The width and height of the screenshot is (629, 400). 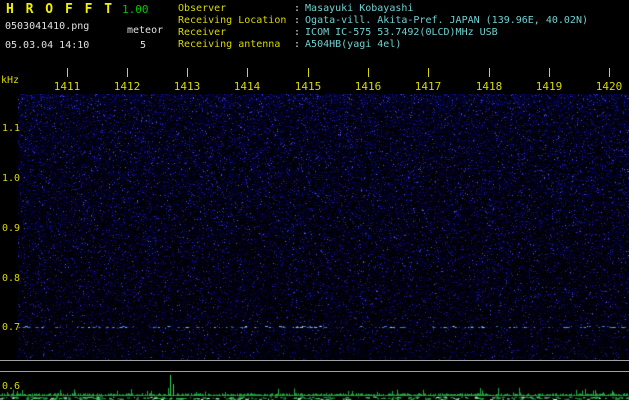 What do you see at coordinates (359, 8) in the screenshot?
I see `info-value: Masayuki Kobayashi` at bounding box center [359, 8].